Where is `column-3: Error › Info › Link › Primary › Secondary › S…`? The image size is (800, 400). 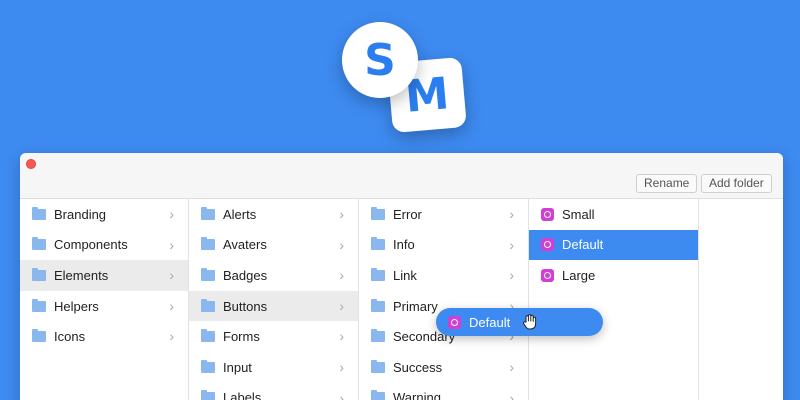 column-3: Error › Info › Link › Primary › Secondary › S… is located at coordinates (444, 299).